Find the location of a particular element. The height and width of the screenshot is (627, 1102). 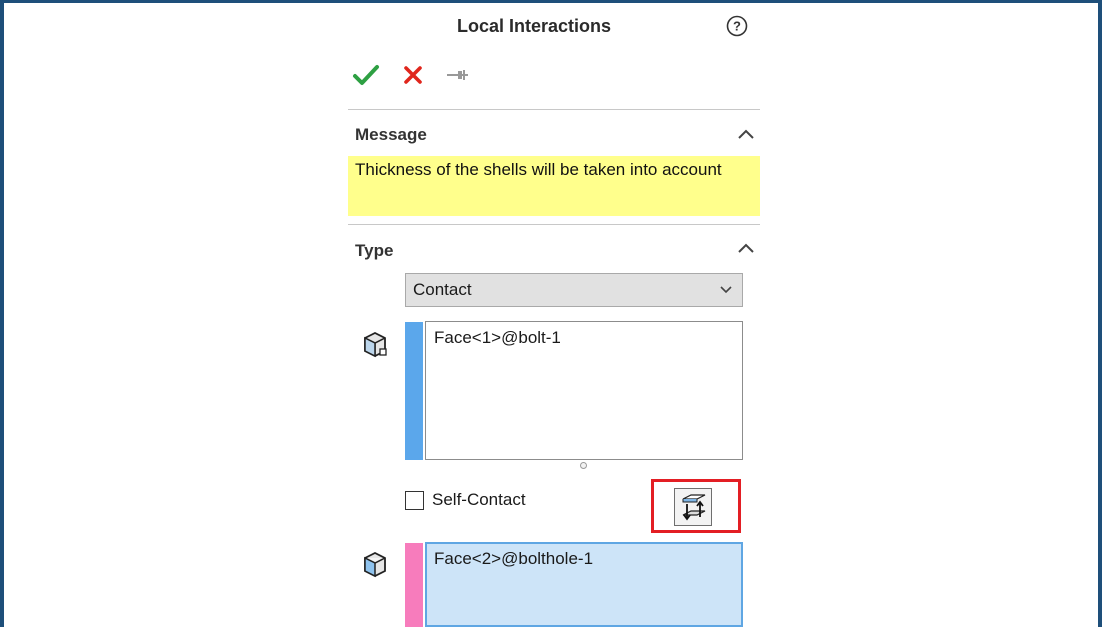

help-icon: ? is located at coordinates (737, 26).